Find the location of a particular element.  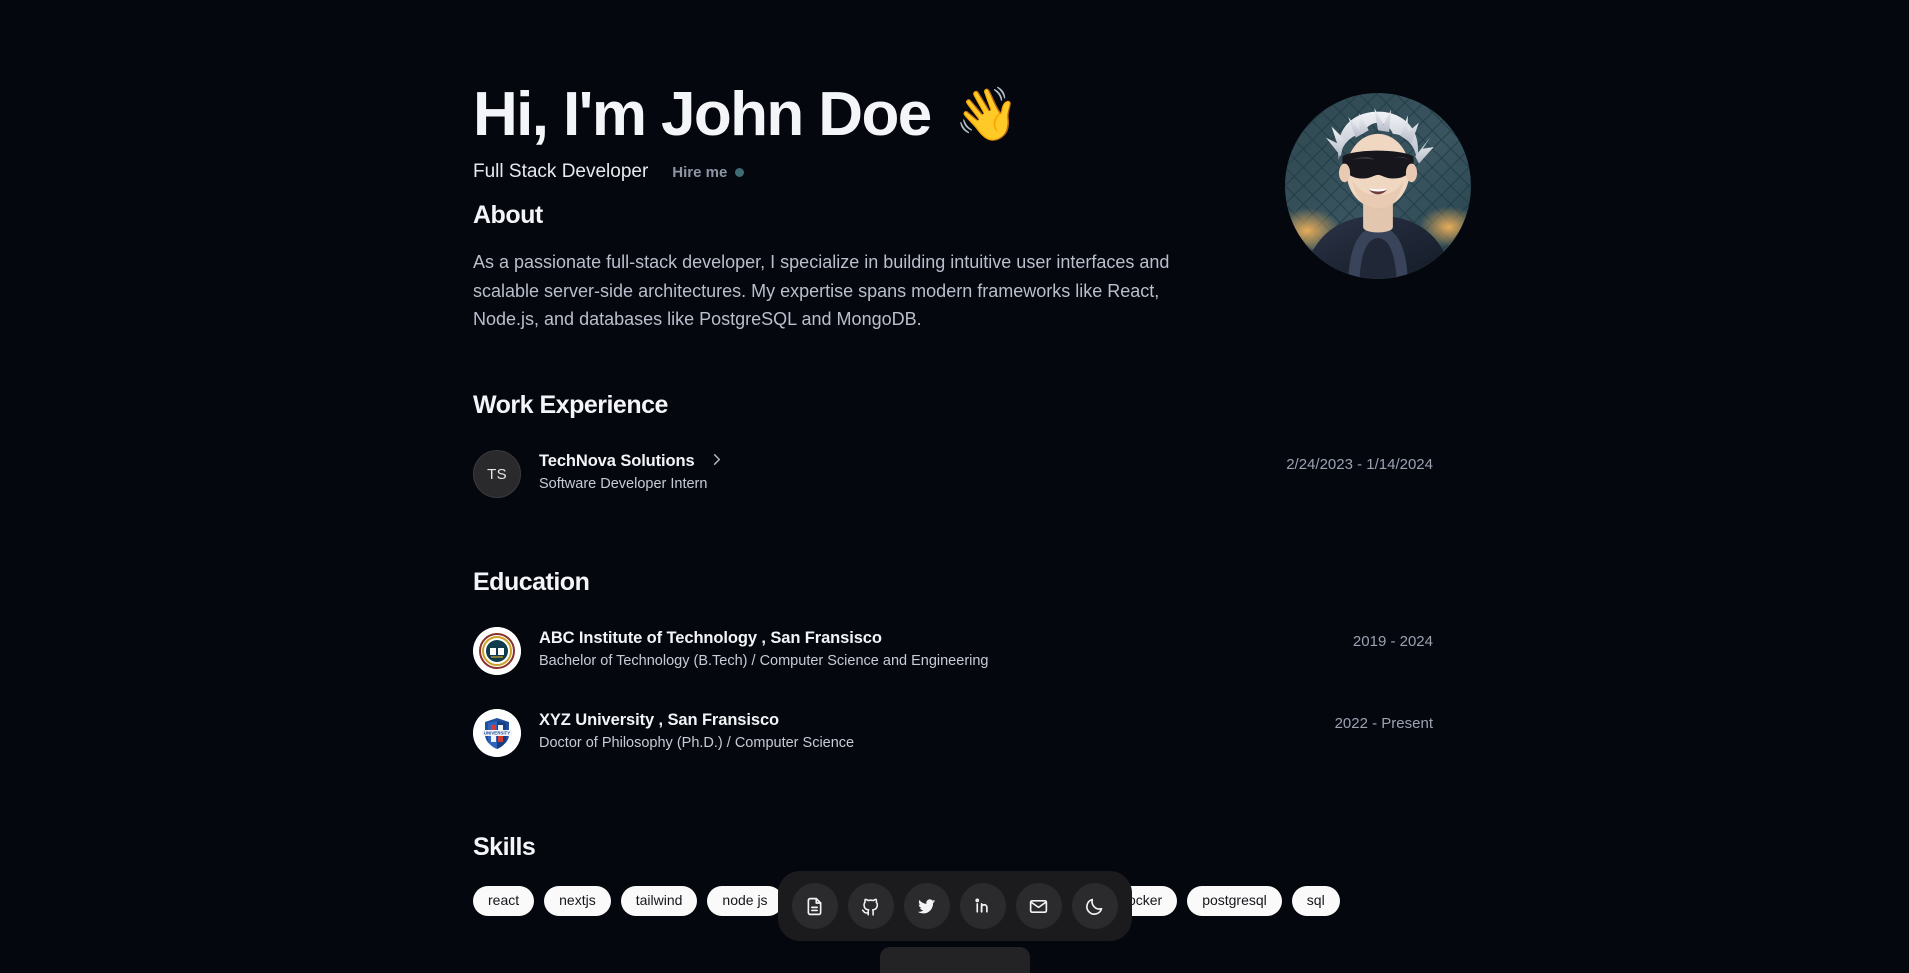

linkedin-icon is located at coordinates (982, 906).